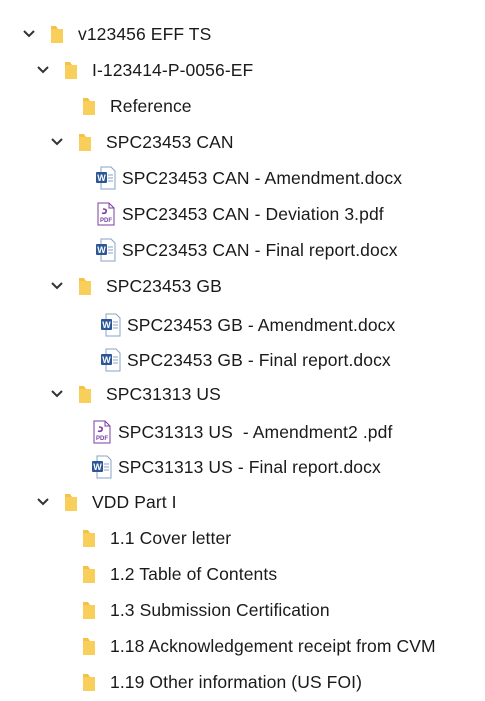 The width and height of the screenshot is (485, 701). I want to click on tree-item-spc31313-us: SPC31313 US, so click(135, 394).